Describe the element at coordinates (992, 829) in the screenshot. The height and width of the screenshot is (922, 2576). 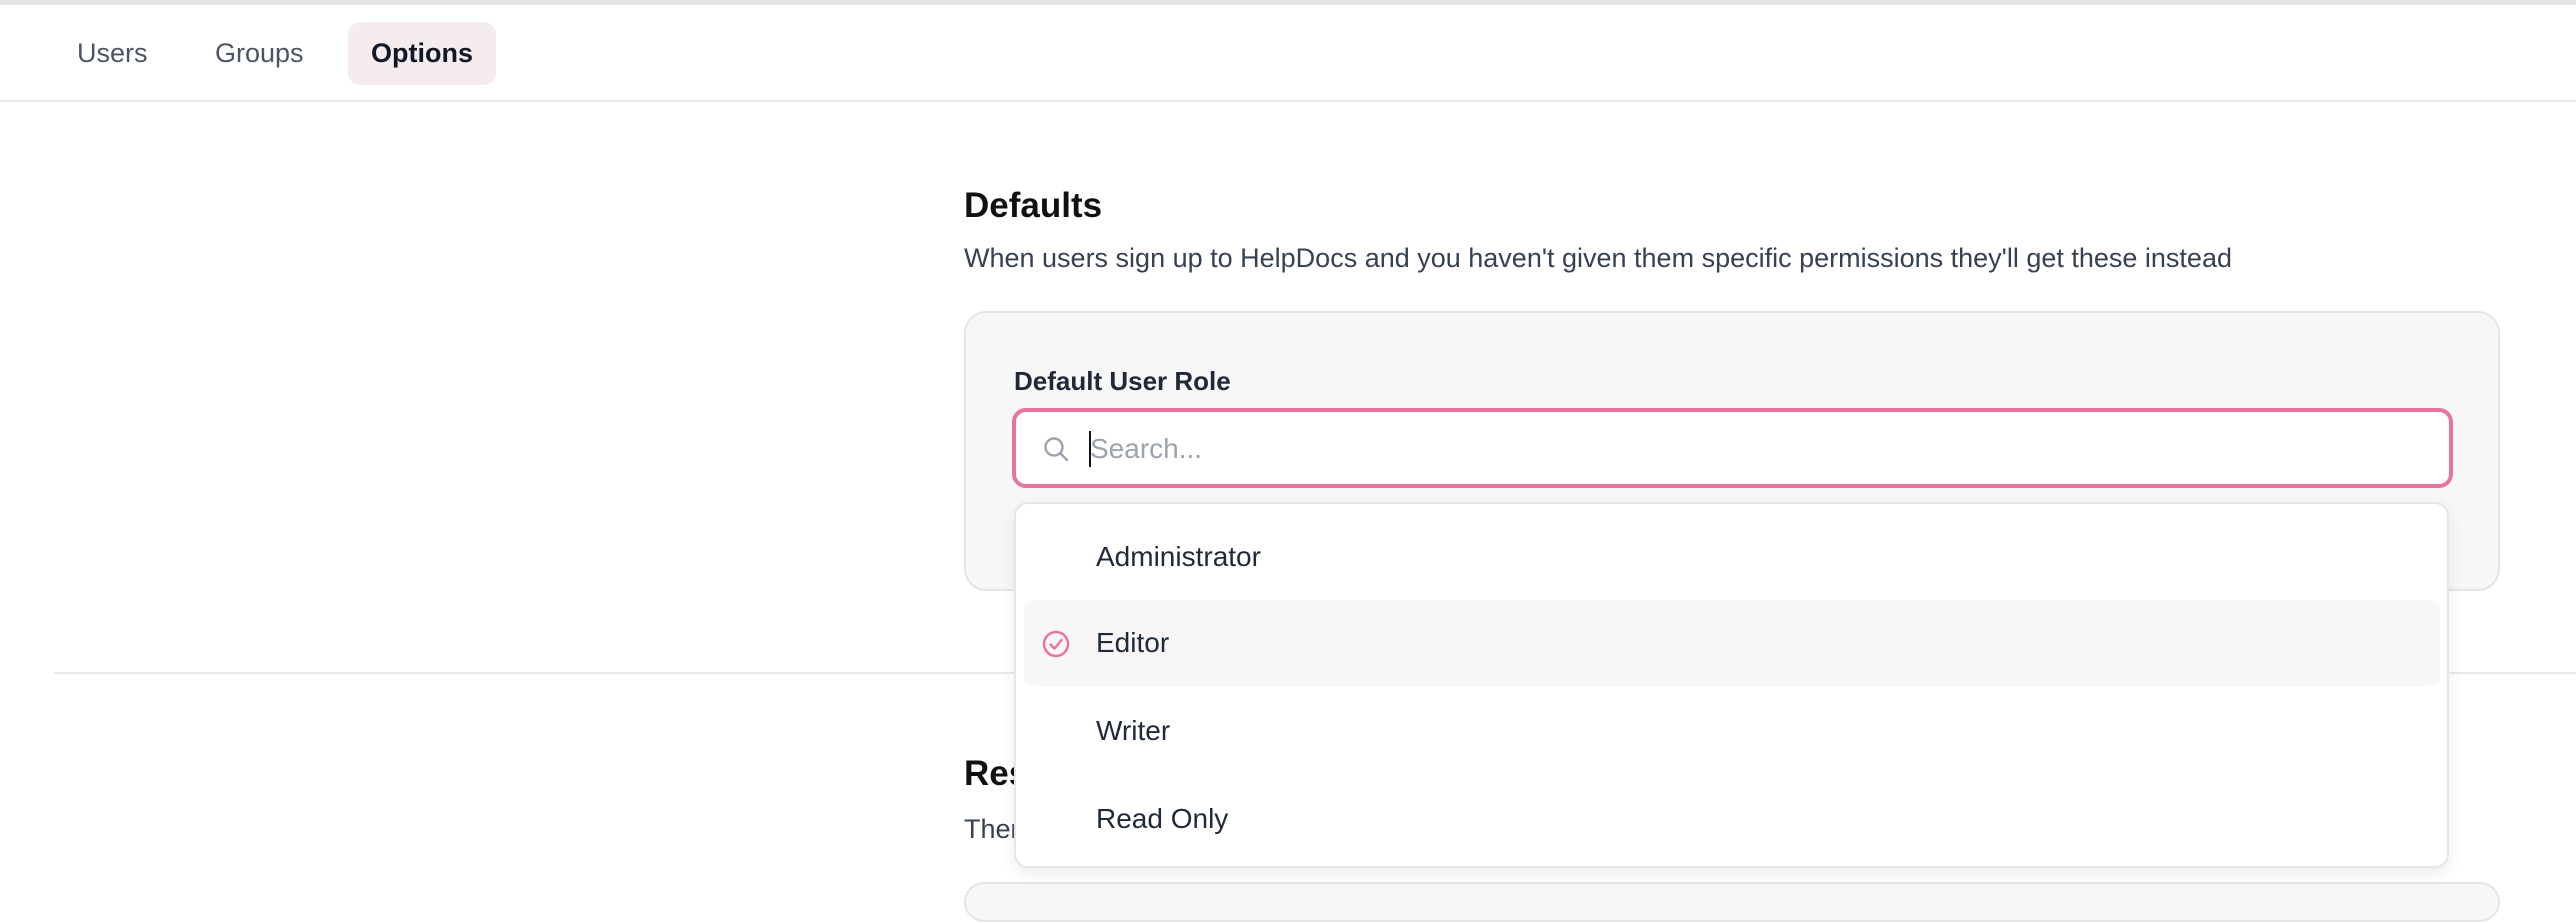
I see `section2-description: Ther` at that location.